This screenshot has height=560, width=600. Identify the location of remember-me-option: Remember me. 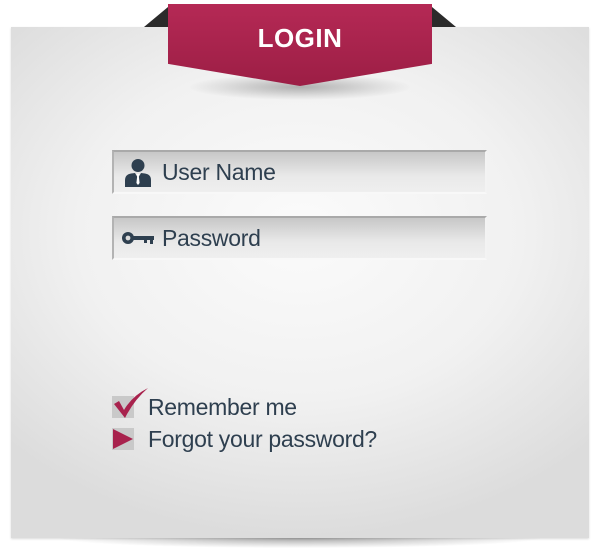
(204, 405).